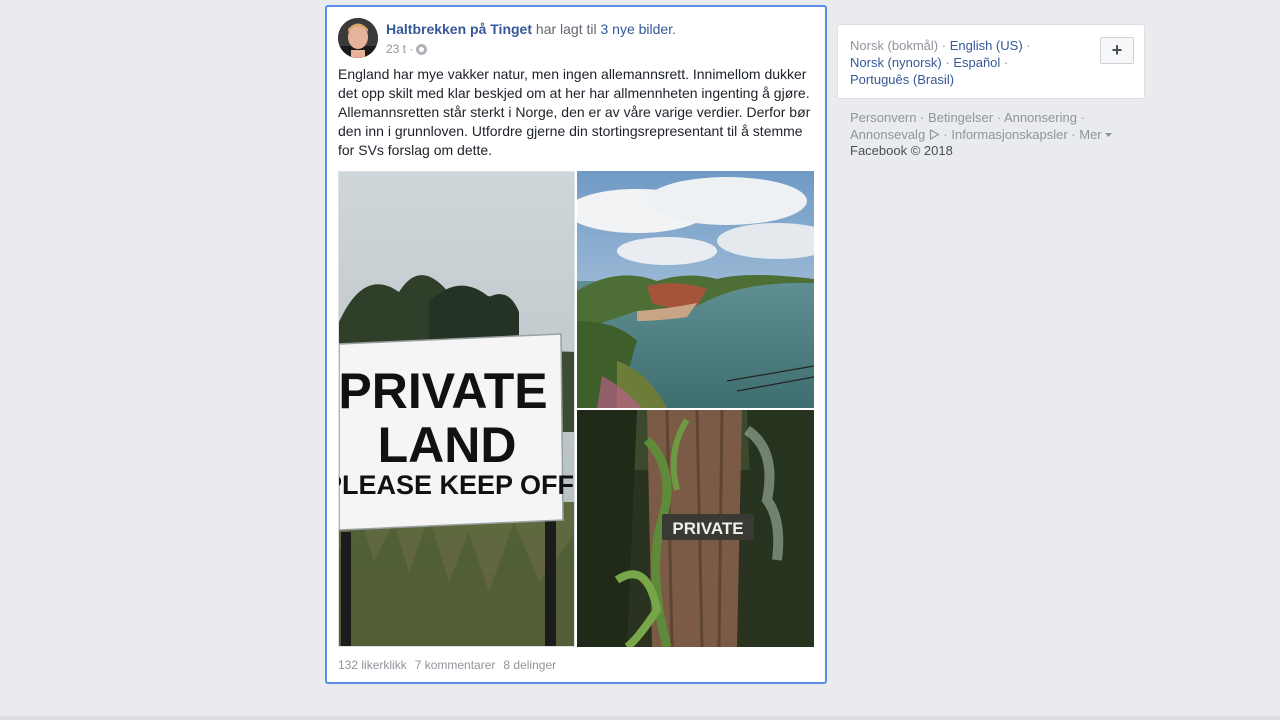 The image size is (1280, 720). What do you see at coordinates (1040, 117) in the screenshot?
I see `footer-link-advertising: Annonsering` at bounding box center [1040, 117].